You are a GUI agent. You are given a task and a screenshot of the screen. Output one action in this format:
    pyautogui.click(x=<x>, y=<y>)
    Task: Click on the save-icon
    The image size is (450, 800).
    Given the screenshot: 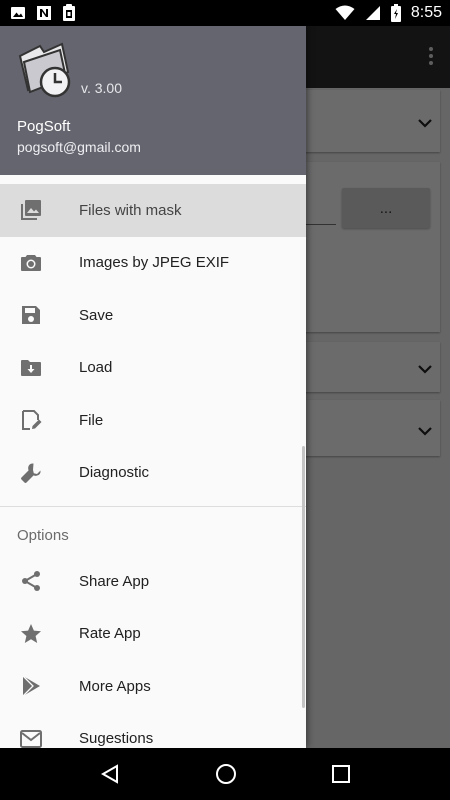 What is the action you would take?
    pyautogui.click(x=31, y=315)
    